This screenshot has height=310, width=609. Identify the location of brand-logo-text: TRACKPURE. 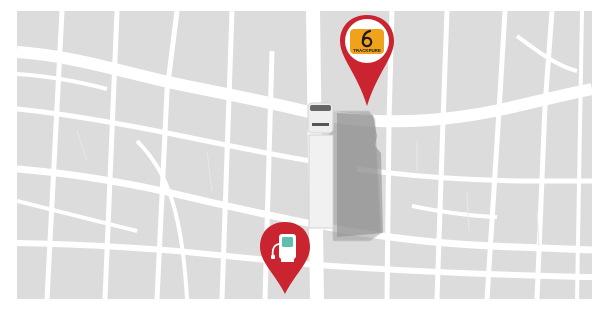
(367, 50).